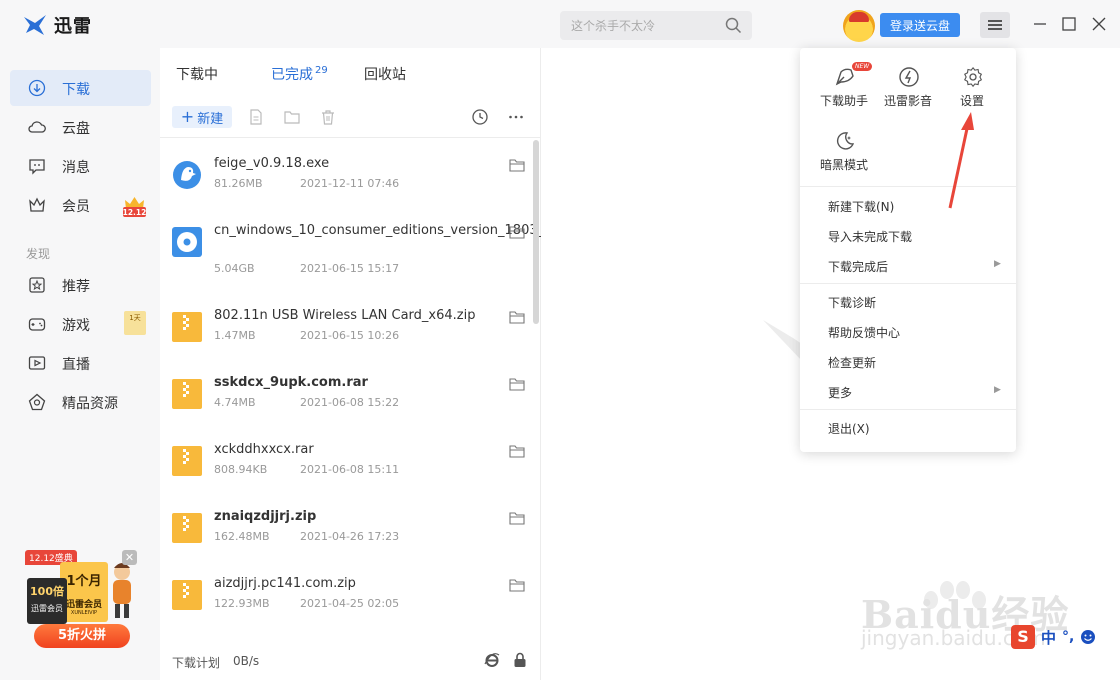 This screenshot has width=1120, height=680. I want to click on search-icon, so click(733, 25).